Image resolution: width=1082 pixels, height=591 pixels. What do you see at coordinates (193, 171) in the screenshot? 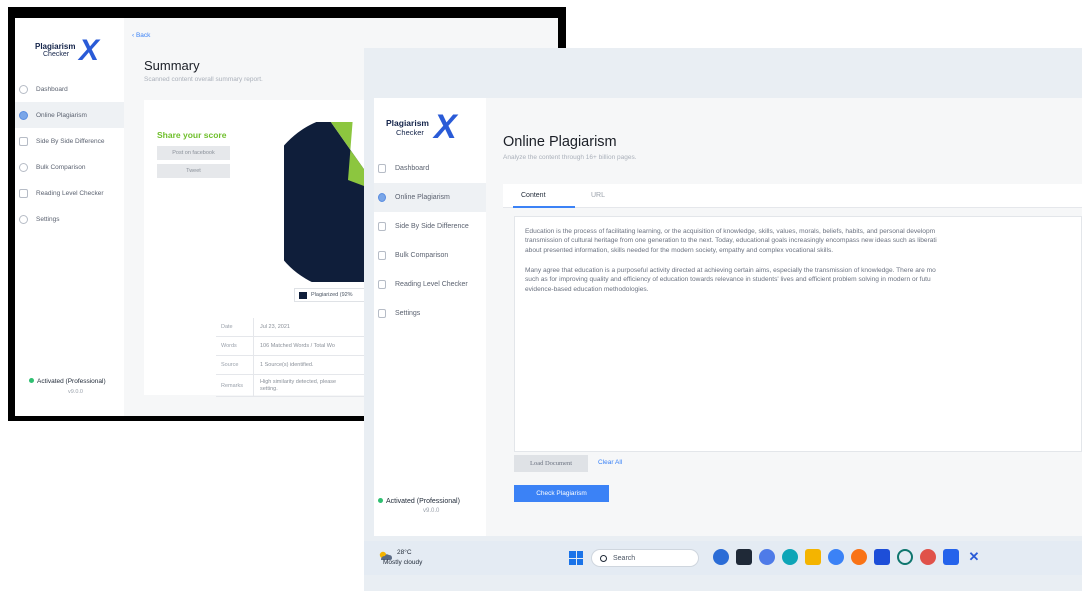
I see `tweet-button: Tweet` at bounding box center [193, 171].